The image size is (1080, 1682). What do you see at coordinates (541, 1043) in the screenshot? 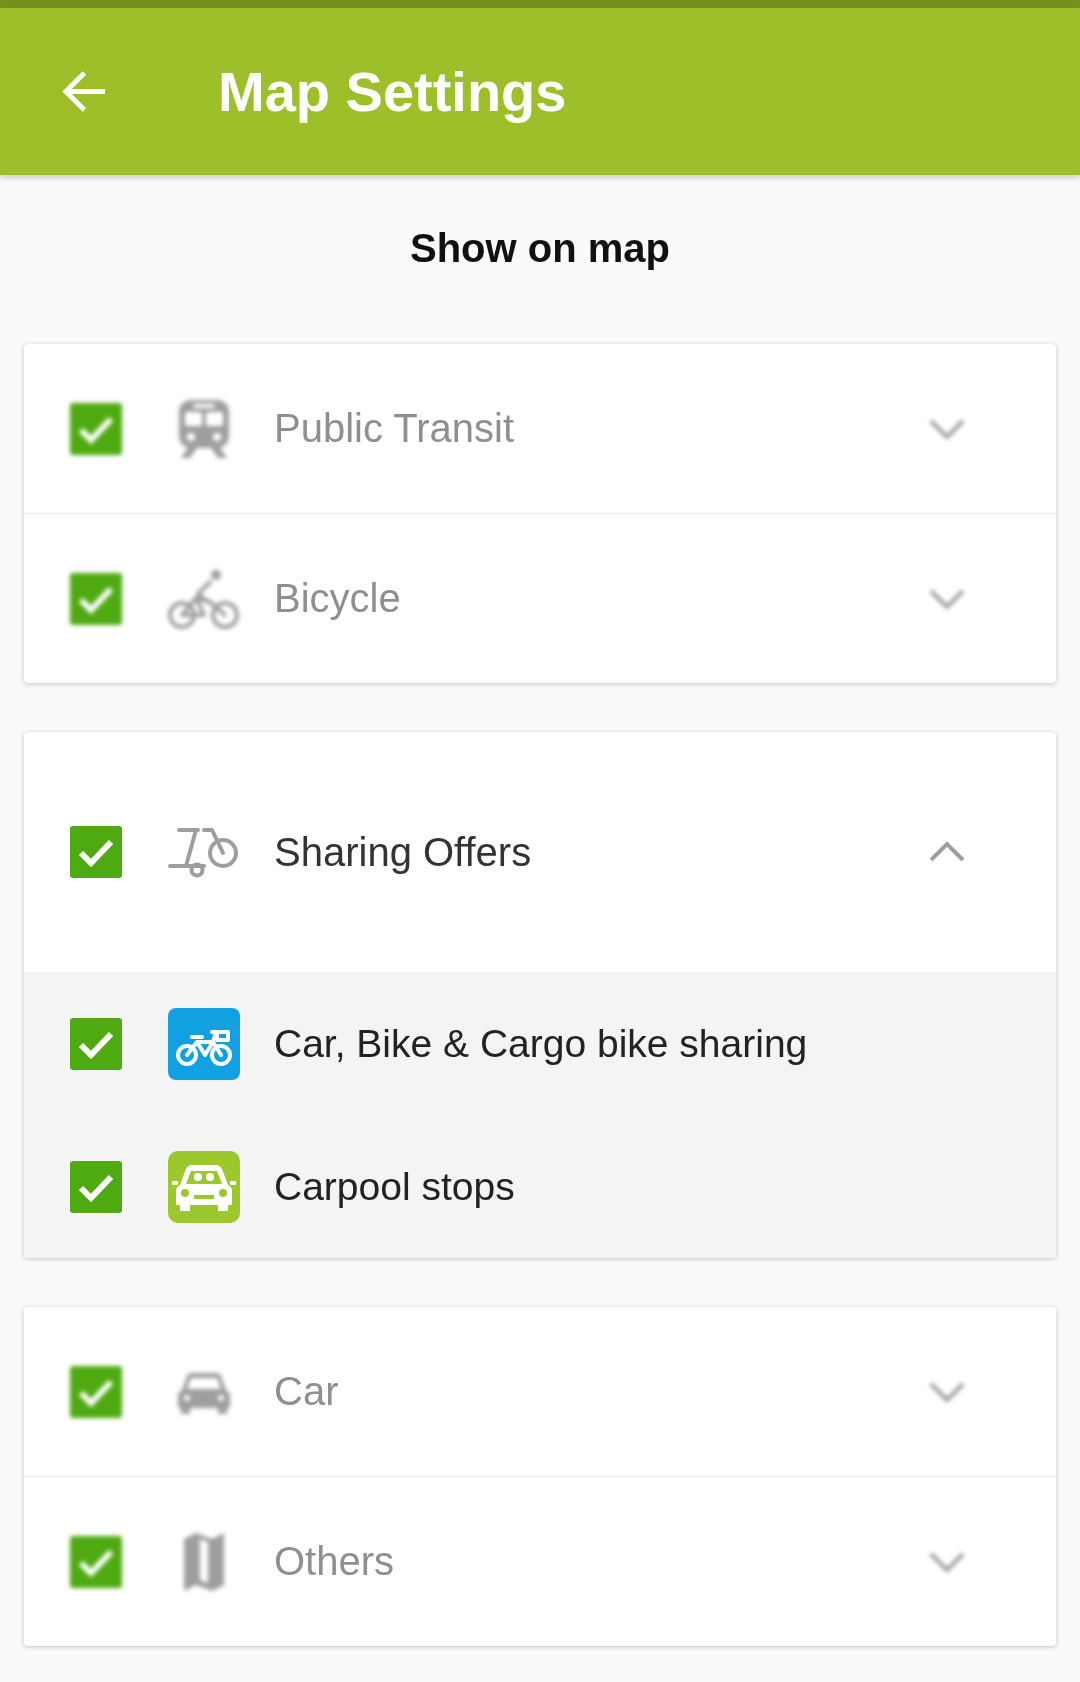
I see `option-label: Car, Bike & Cargo bike sharing` at bounding box center [541, 1043].